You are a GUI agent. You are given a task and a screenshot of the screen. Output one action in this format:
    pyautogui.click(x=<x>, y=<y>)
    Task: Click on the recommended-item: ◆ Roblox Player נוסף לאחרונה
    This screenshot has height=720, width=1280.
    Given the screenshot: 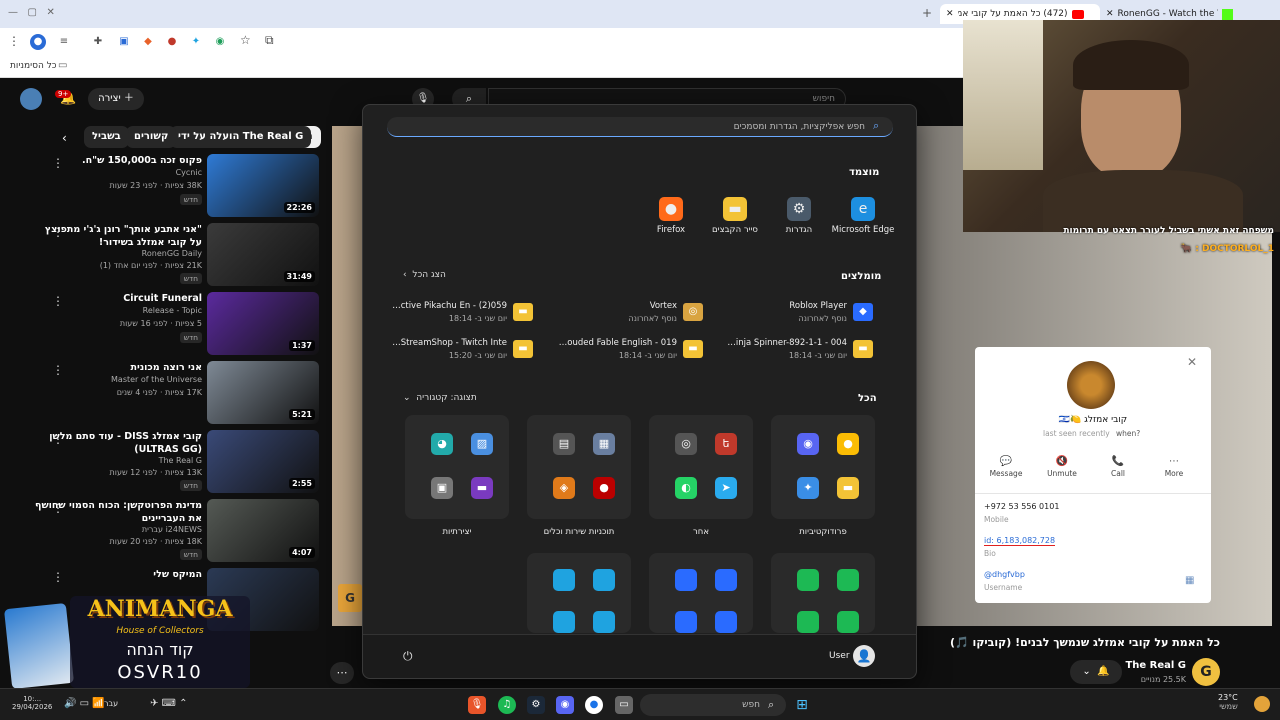 What is the action you would take?
    pyautogui.click(x=798, y=313)
    